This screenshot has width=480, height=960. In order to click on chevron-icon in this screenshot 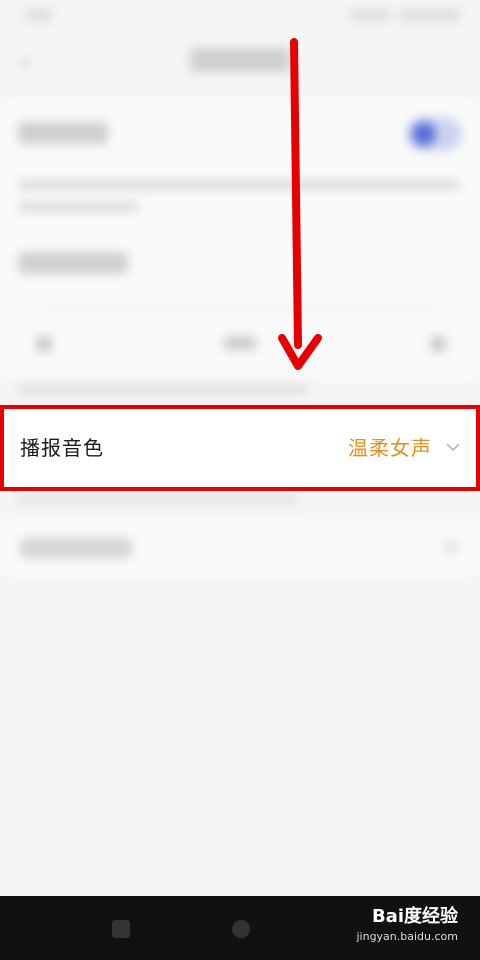, I will do `click(451, 547)`.